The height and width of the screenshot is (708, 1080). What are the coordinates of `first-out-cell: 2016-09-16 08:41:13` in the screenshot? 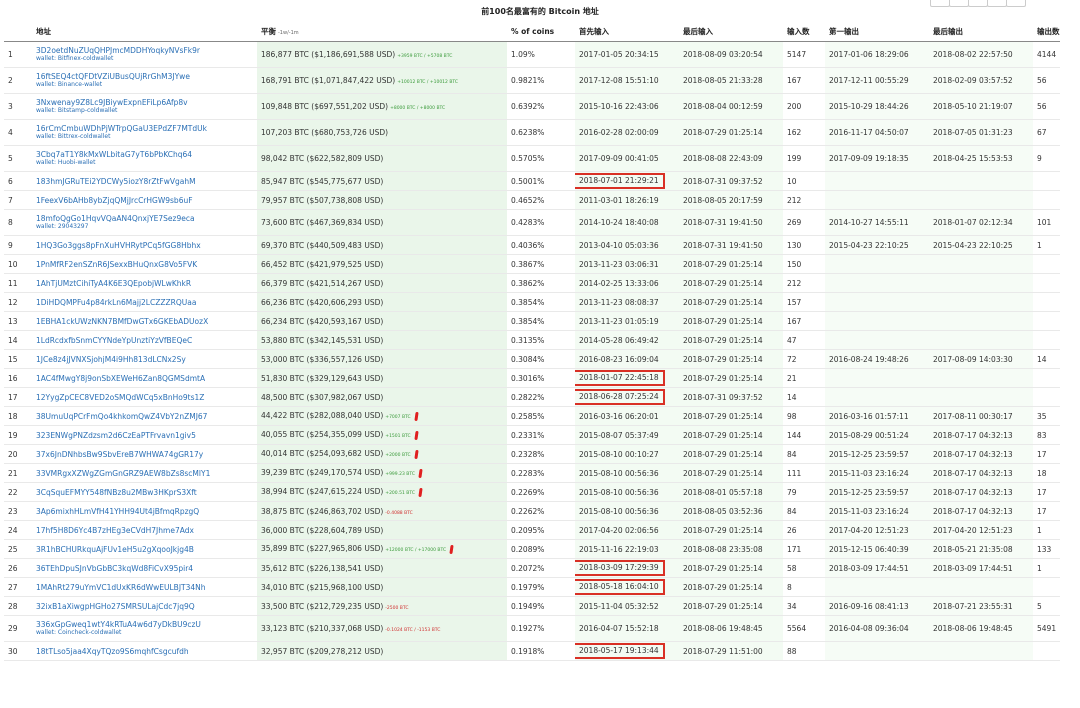 It's located at (877, 606).